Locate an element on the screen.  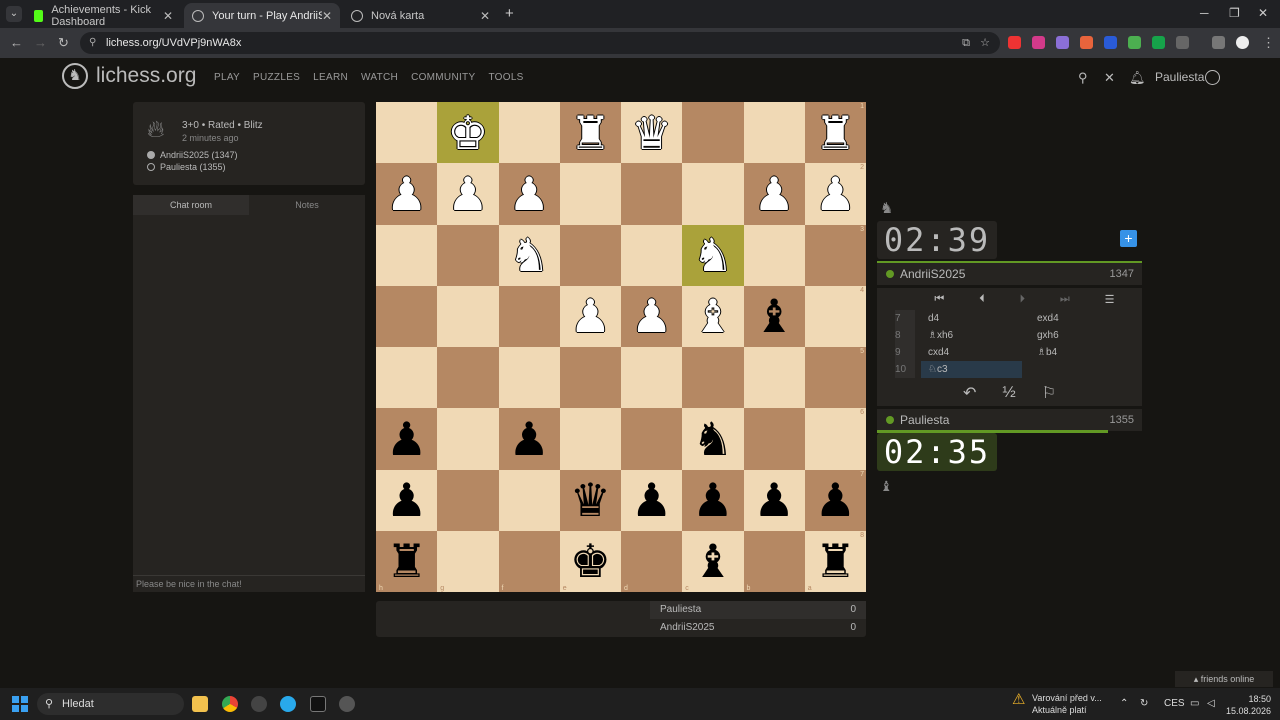
square-f8: f is located at coordinates (529, 561).